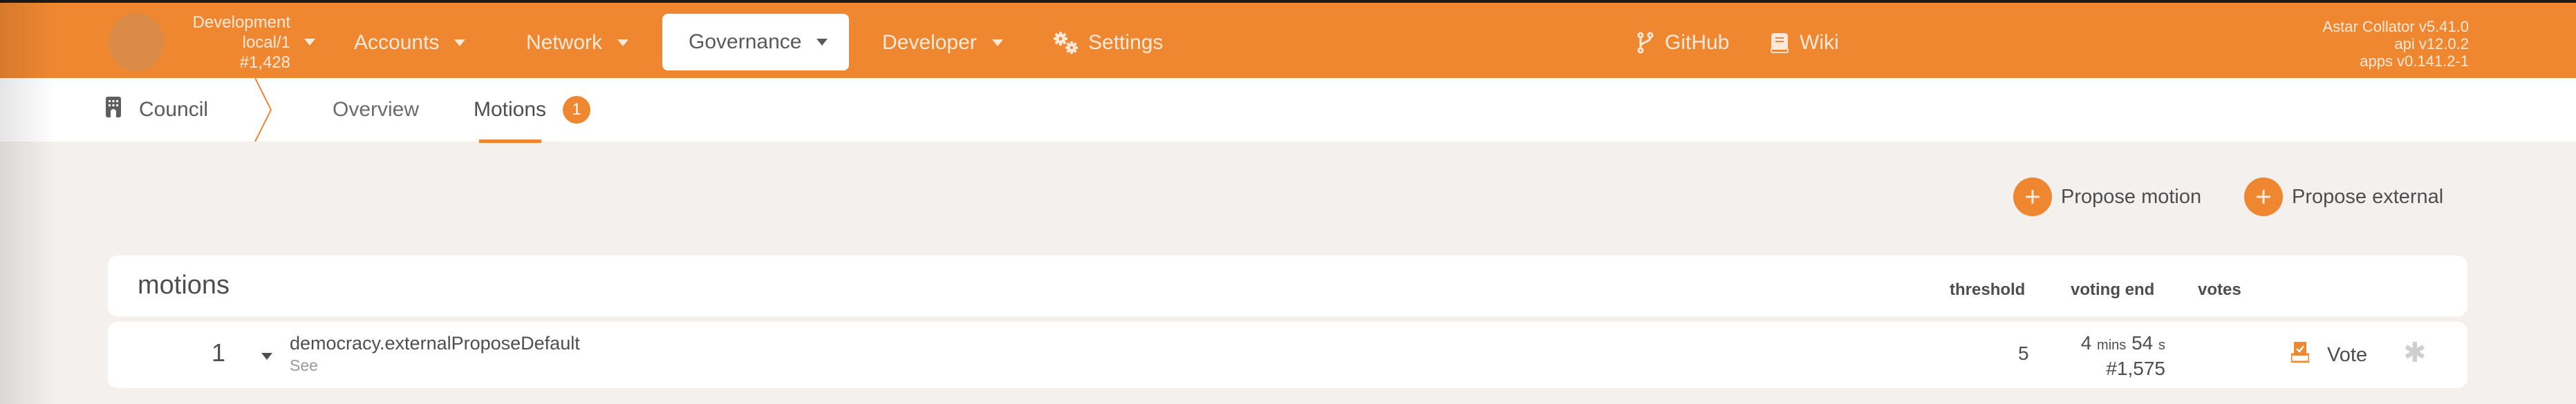  I want to click on motion-voting-end: 4 mins 54 s #1,575, so click(2114, 356).